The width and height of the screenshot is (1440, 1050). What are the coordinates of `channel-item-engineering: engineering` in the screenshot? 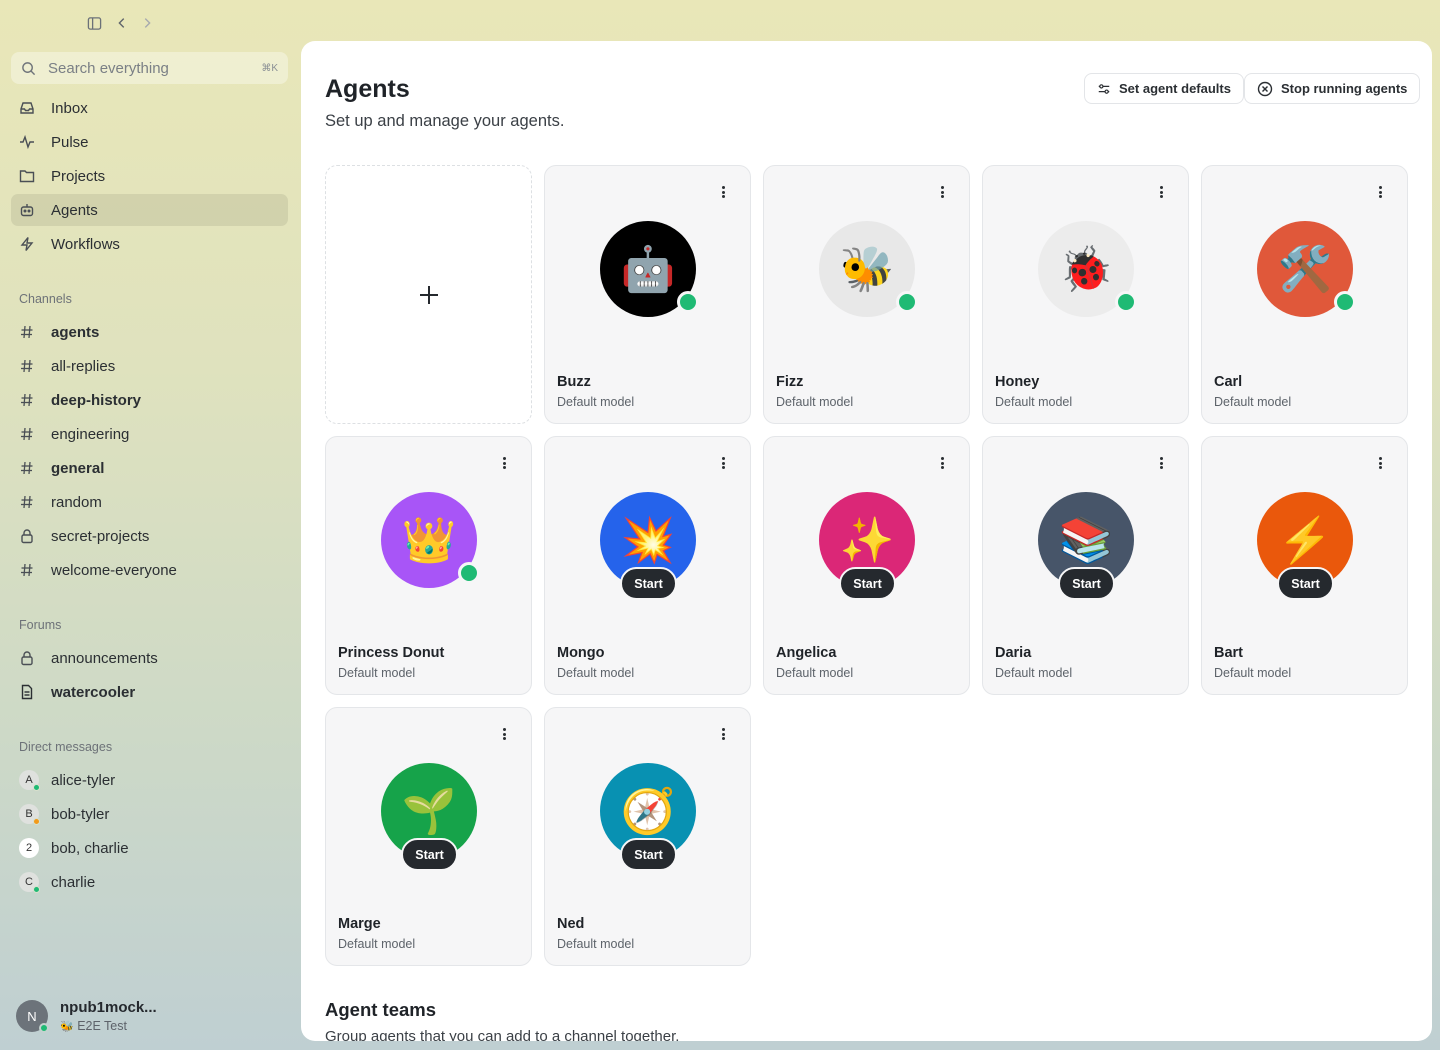 It's located at (149, 434).